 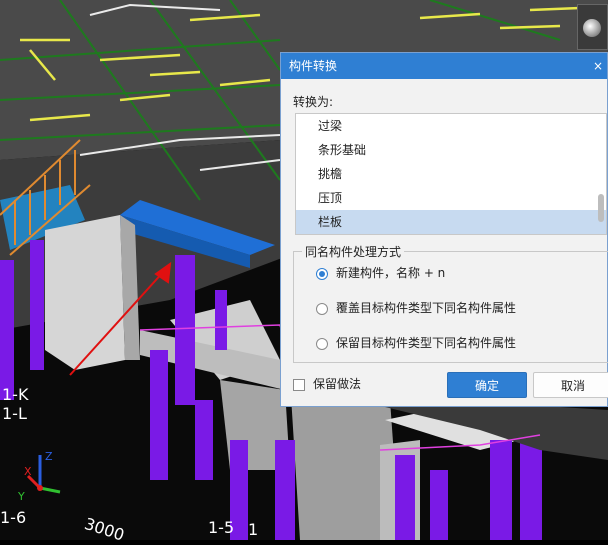 I want to click on axis-label-one: 1, so click(x=253, y=529).